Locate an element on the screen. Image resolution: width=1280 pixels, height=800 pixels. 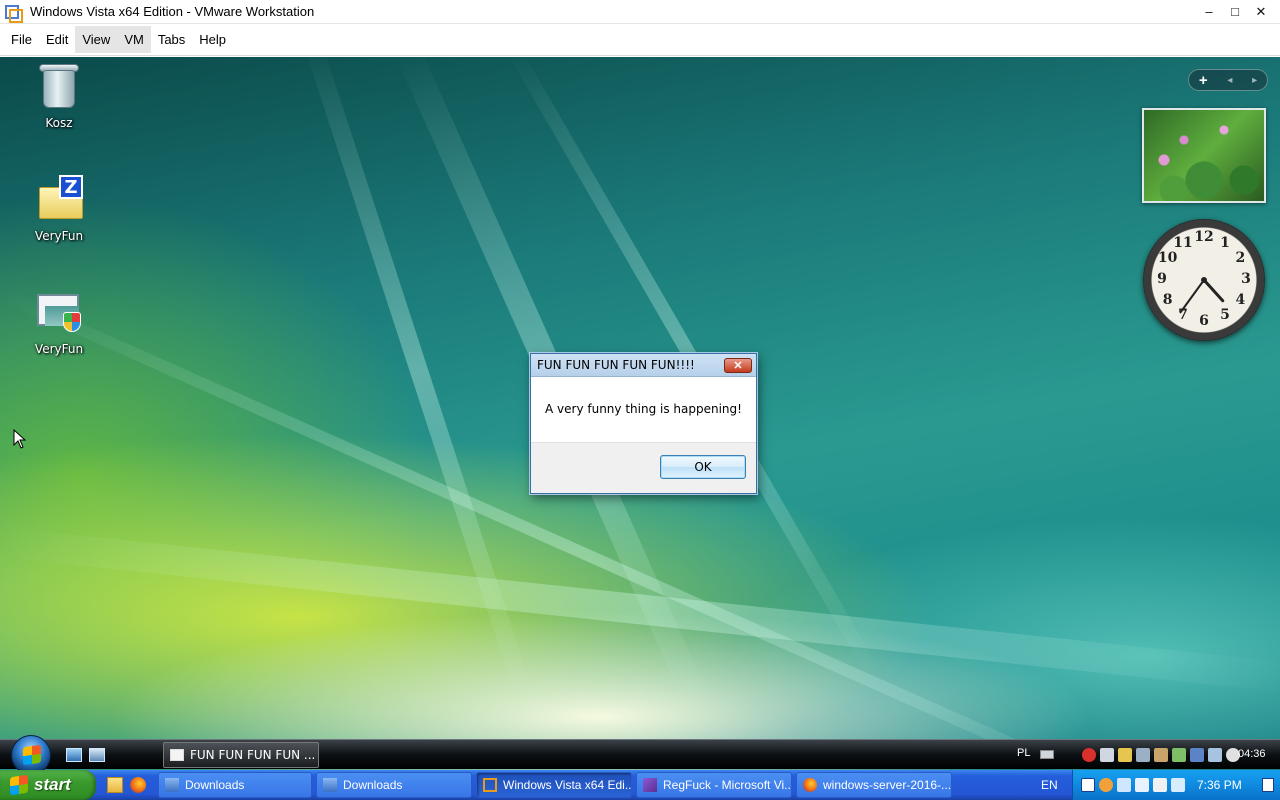
host-system-tray is located at coordinates (1176, 785).